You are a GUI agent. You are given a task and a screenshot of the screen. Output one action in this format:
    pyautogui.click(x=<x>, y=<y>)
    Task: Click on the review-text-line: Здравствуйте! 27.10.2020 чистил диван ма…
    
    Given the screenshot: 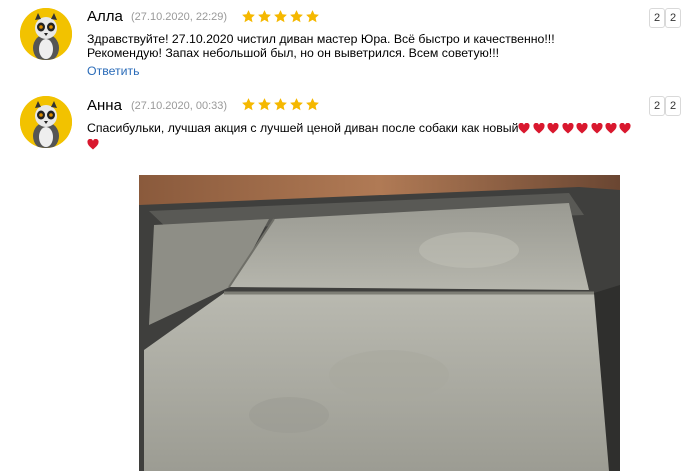 What is the action you would take?
    pyautogui.click(x=321, y=39)
    